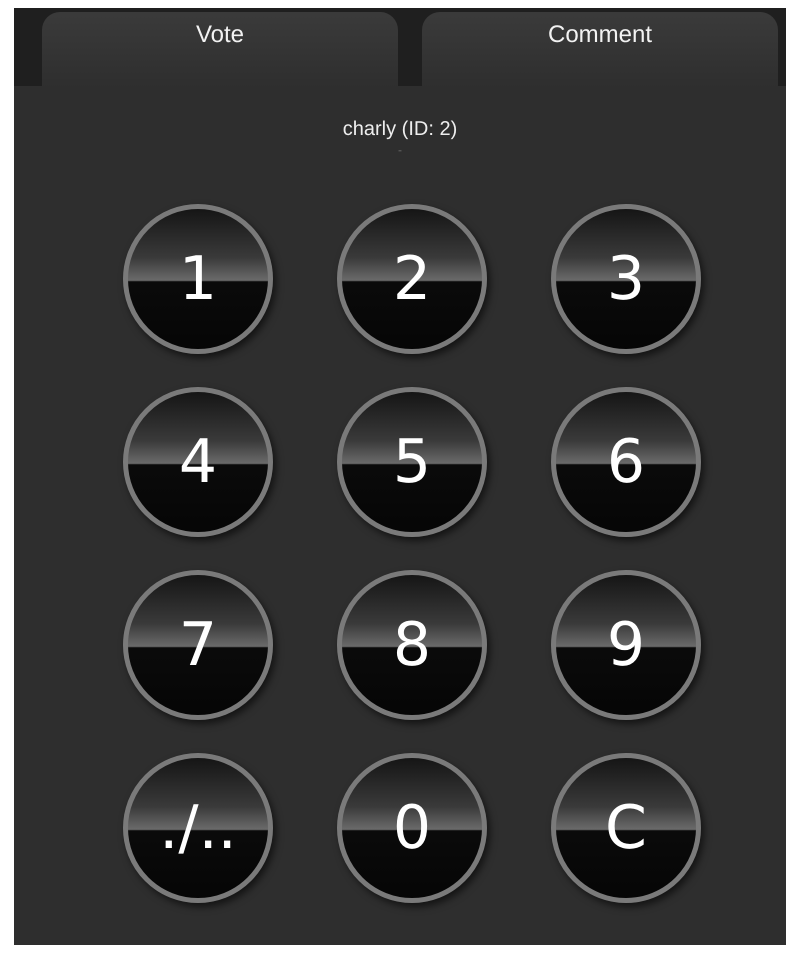 The height and width of the screenshot is (953, 786). What do you see at coordinates (412, 279) in the screenshot?
I see `keypad-key: 2` at bounding box center [412, 279].